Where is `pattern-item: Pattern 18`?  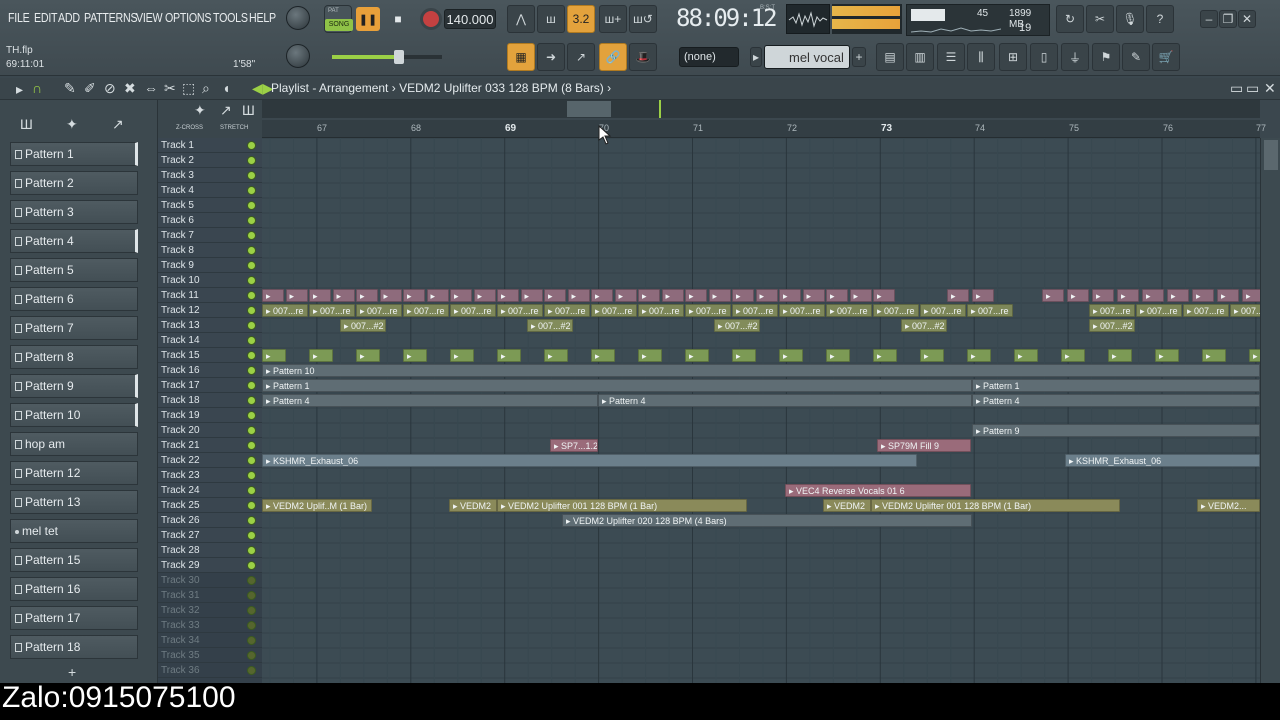
pattern-item: Pattern 18 is located at coordinates (74, 647).